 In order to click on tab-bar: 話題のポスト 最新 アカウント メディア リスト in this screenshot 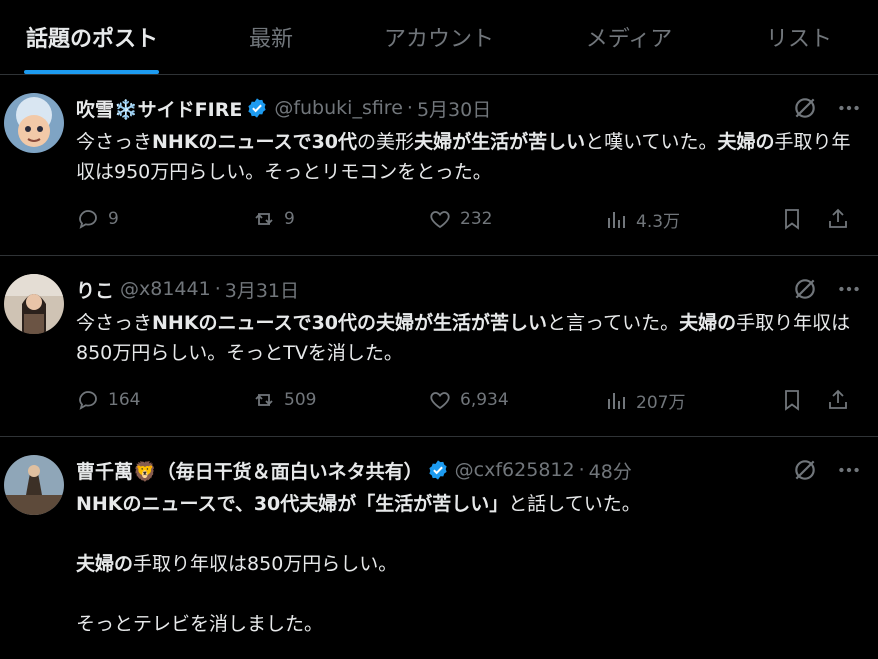, I will do `click(439, 37)`.